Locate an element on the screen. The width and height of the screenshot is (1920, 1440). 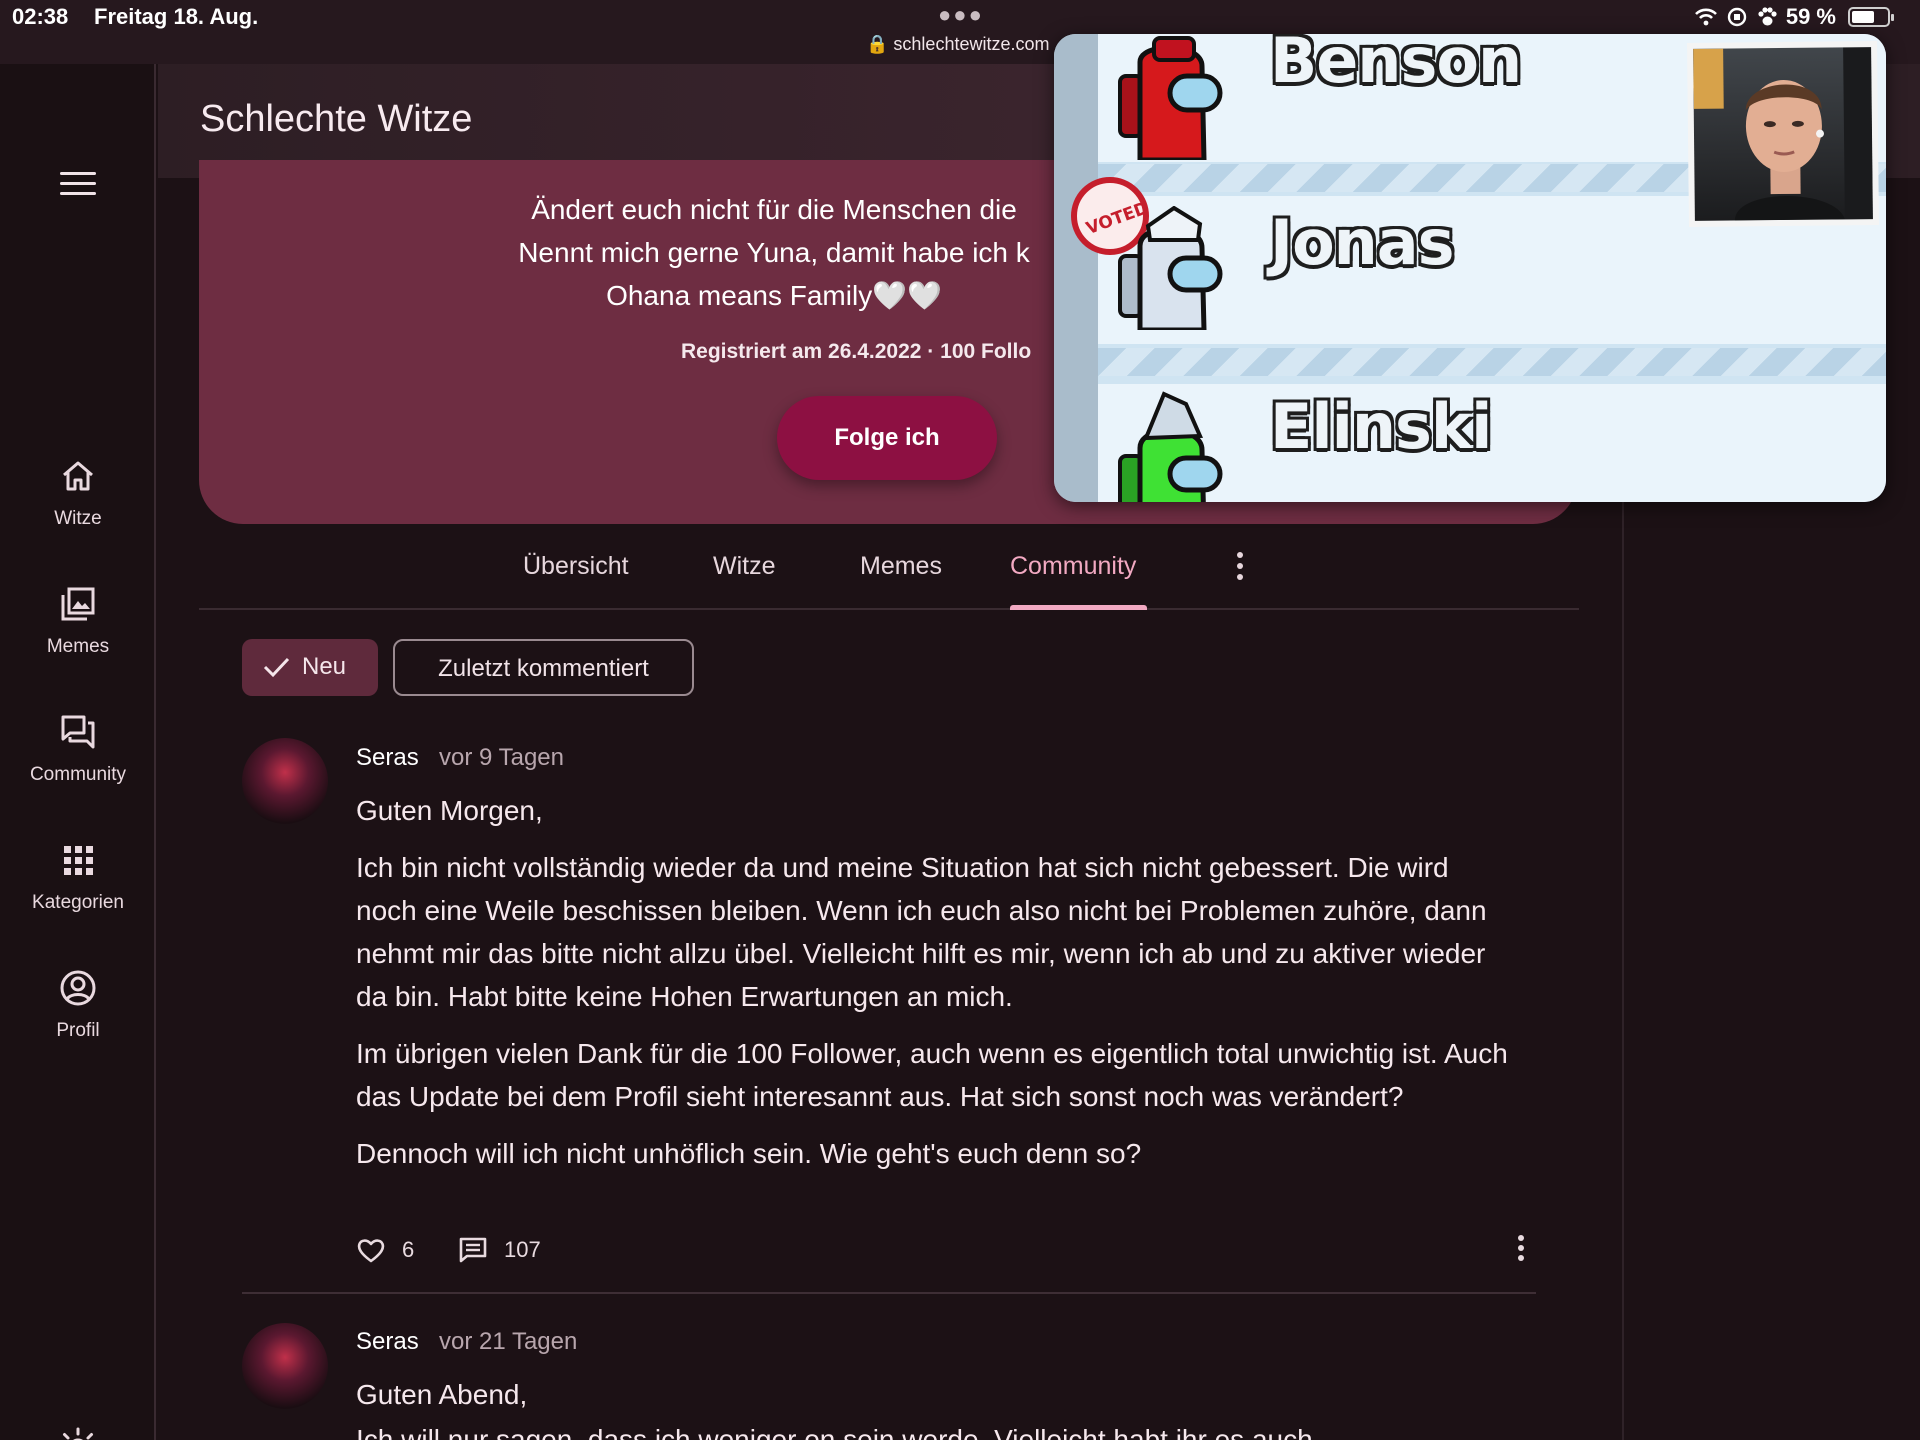
comment-count: 107 is located at coordinates (522, 1249).